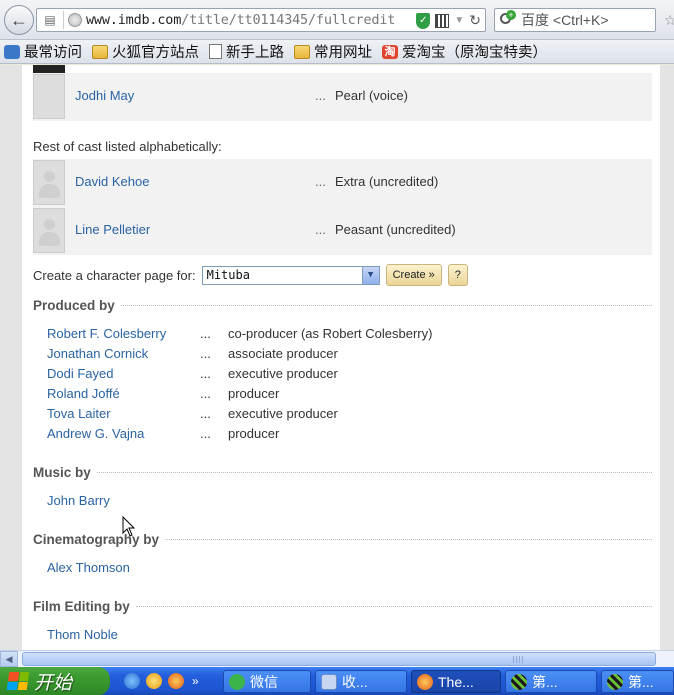 Image resolution: width=674 pixels, height=695 pixels. Describe the element at coordinates (575, 20) in the screenshot. I see `search-box: + 百度 <Ctrl+K>` at that location.